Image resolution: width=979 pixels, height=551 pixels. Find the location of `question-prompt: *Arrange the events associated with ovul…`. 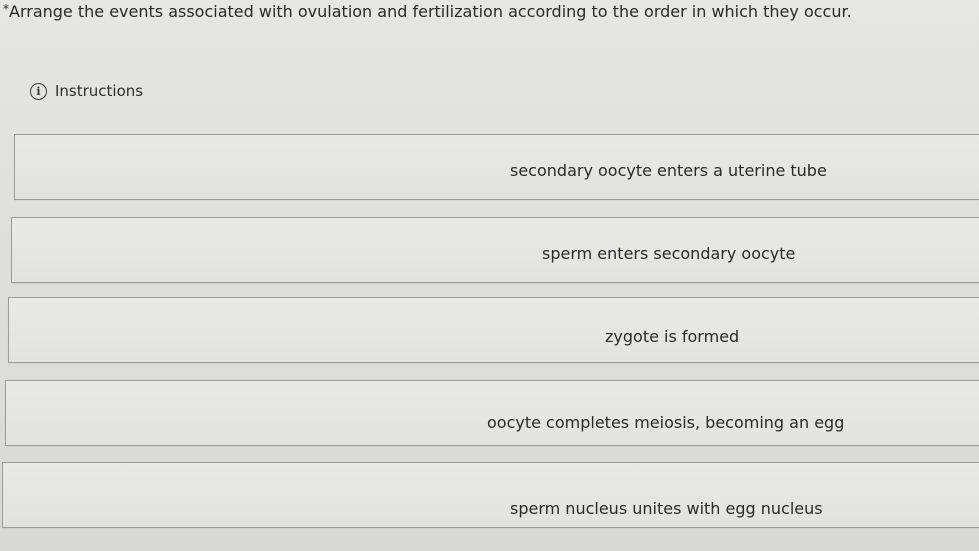

question-prompt: *Arrange the events associated with ovul… is located at coordinates (427, 11).